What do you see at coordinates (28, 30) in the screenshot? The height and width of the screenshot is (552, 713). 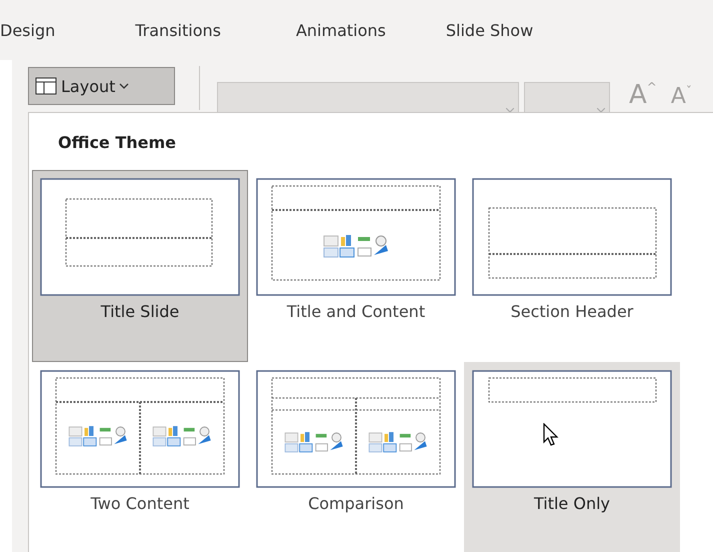 I see `ribbon-tab: Design` at bounding box center [28, 30].